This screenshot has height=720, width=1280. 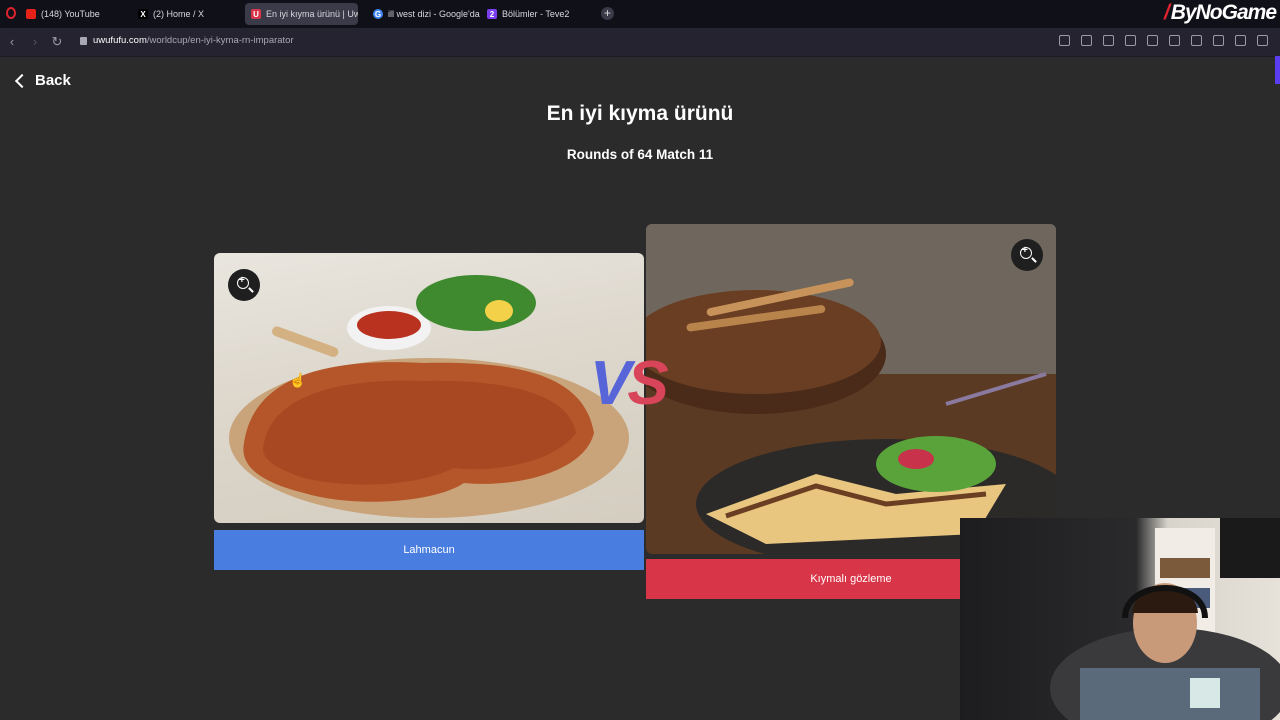 I want to click on gozleme-illustration, so click(x=851, y=389).